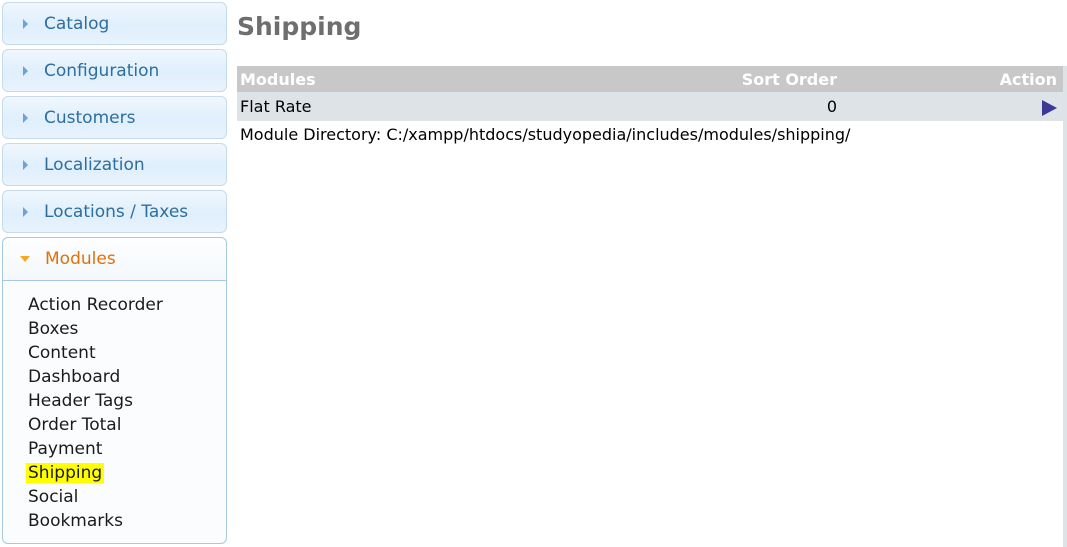  Describe the element at coordinates (127, 353) in the screenshot. I see `submenu-item-content: Content` at that location.